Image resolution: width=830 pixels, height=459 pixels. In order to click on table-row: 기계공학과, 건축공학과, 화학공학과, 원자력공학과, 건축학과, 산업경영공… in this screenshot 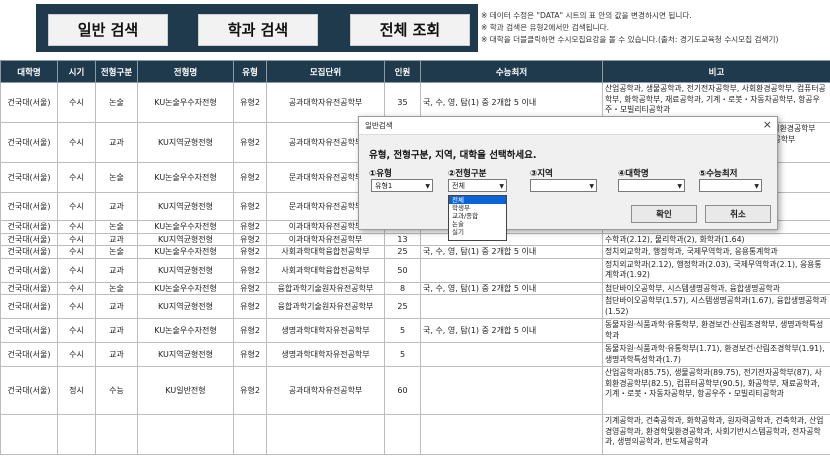, I will do `click(415, 434)`.